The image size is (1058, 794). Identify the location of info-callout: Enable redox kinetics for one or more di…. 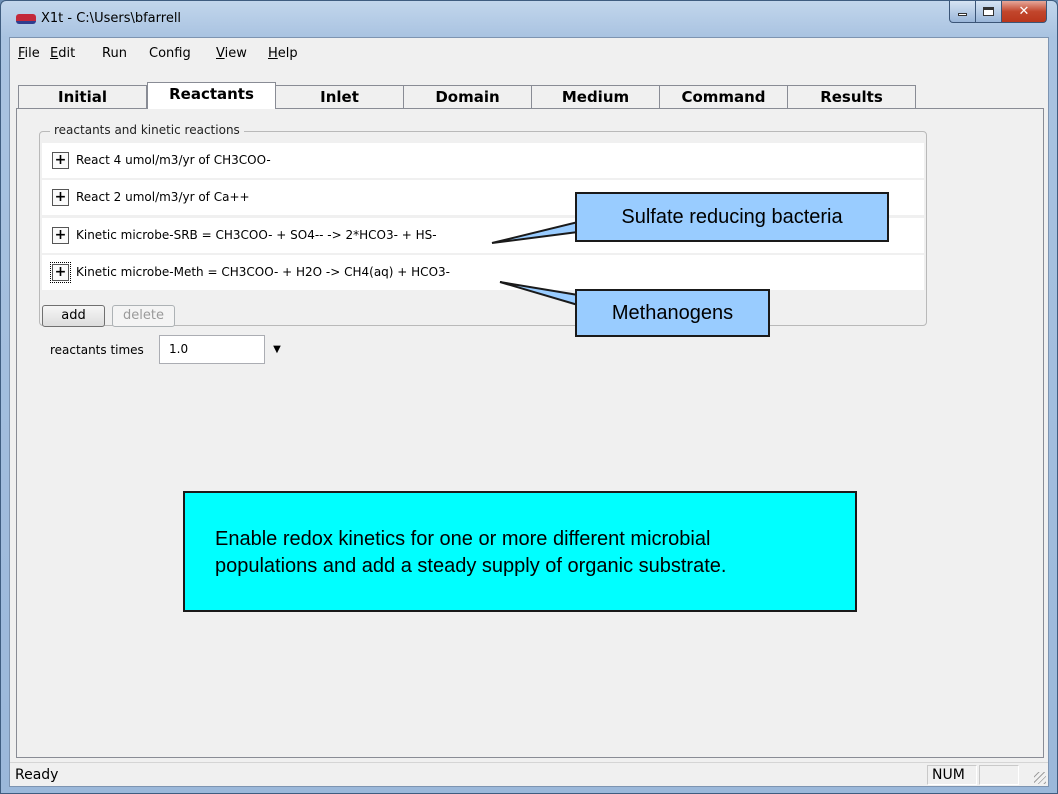
(520, 551).